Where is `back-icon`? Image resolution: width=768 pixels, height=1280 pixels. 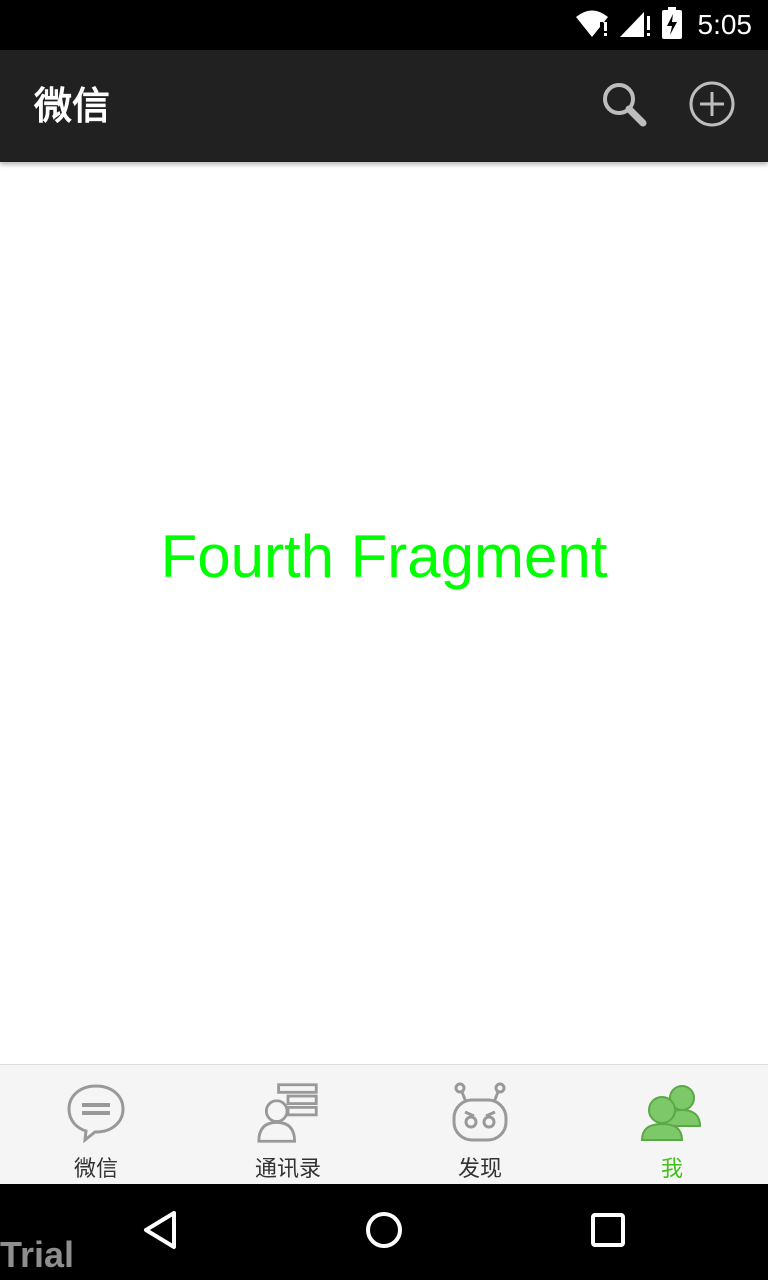
back-icon is located at coordinates (160, 1232).